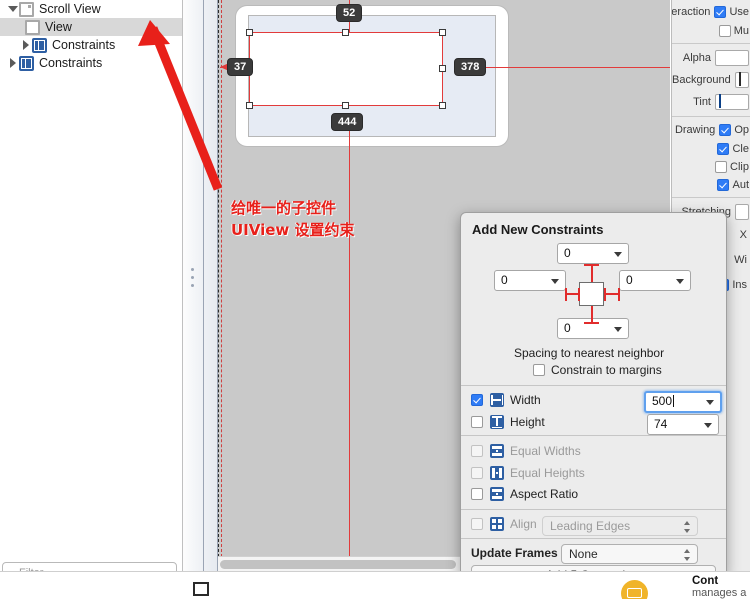  I want to click on anchor-strut-top-line, so click(592, 273).